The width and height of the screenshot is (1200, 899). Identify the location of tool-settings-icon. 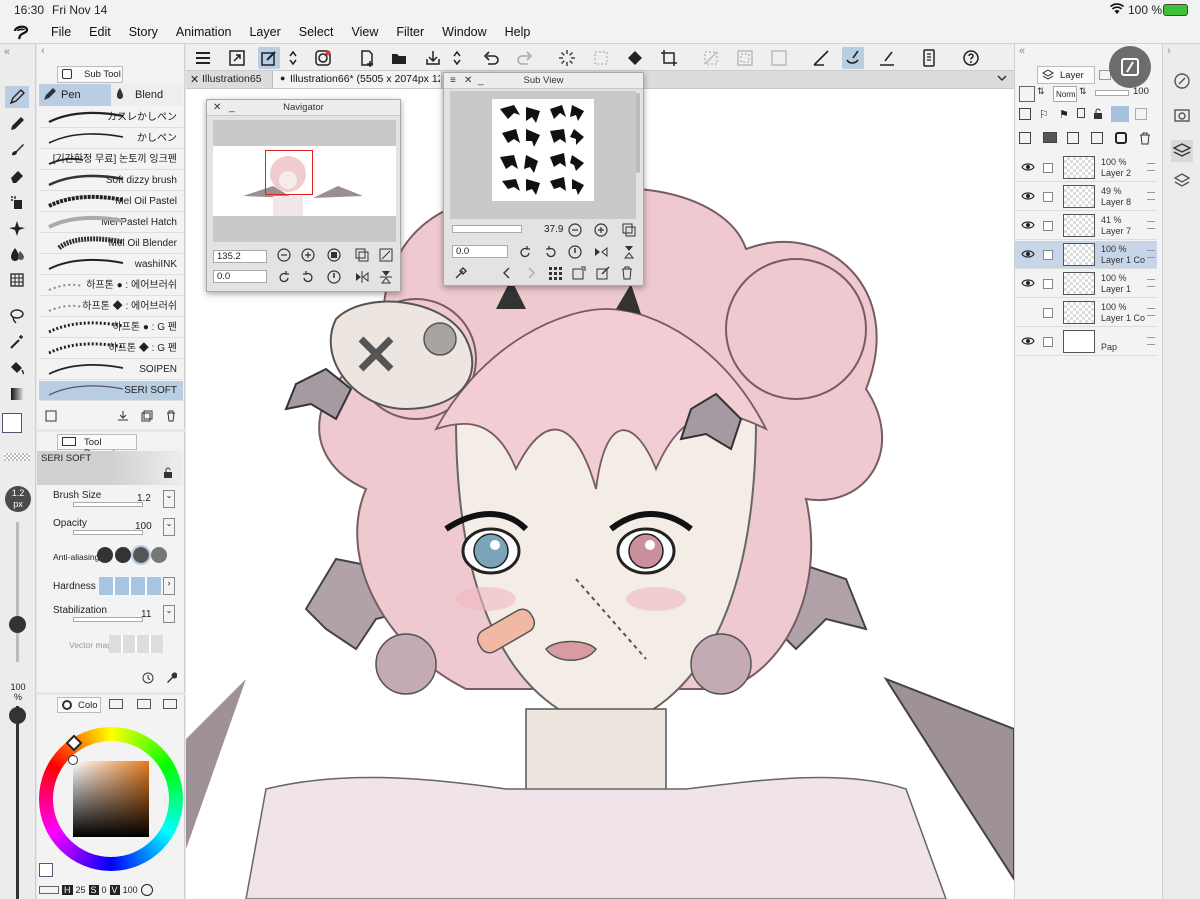
(148, 679).